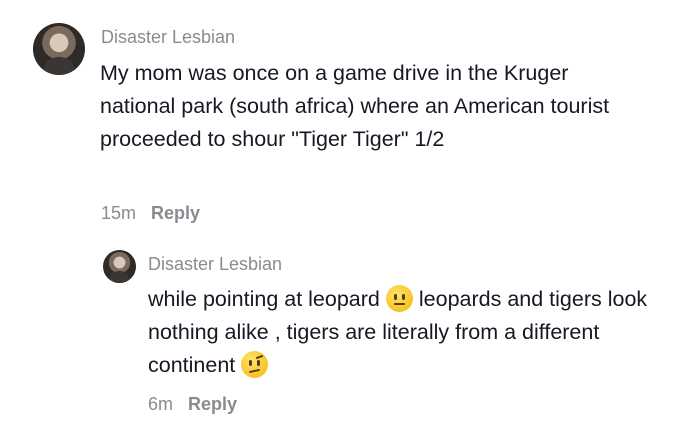 Image resolution: width=700 pixels, height=435 pixels. I want to click on neutral-face-emoji-icon, so click(399, 298).